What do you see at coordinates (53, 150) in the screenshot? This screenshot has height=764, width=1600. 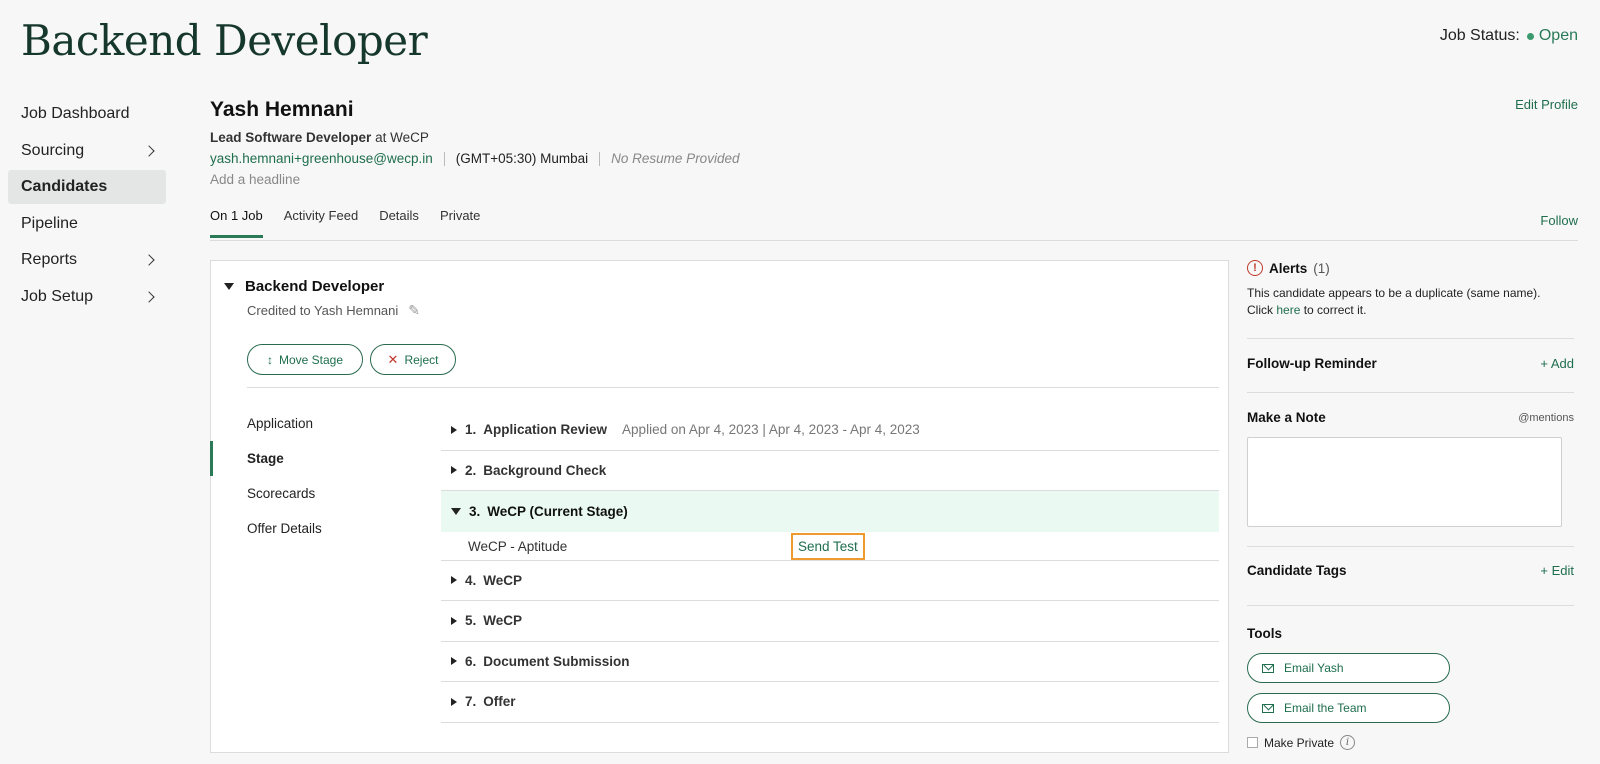 I see `sidebar-item-label: Sourcing` at bounding box center [53, 150].